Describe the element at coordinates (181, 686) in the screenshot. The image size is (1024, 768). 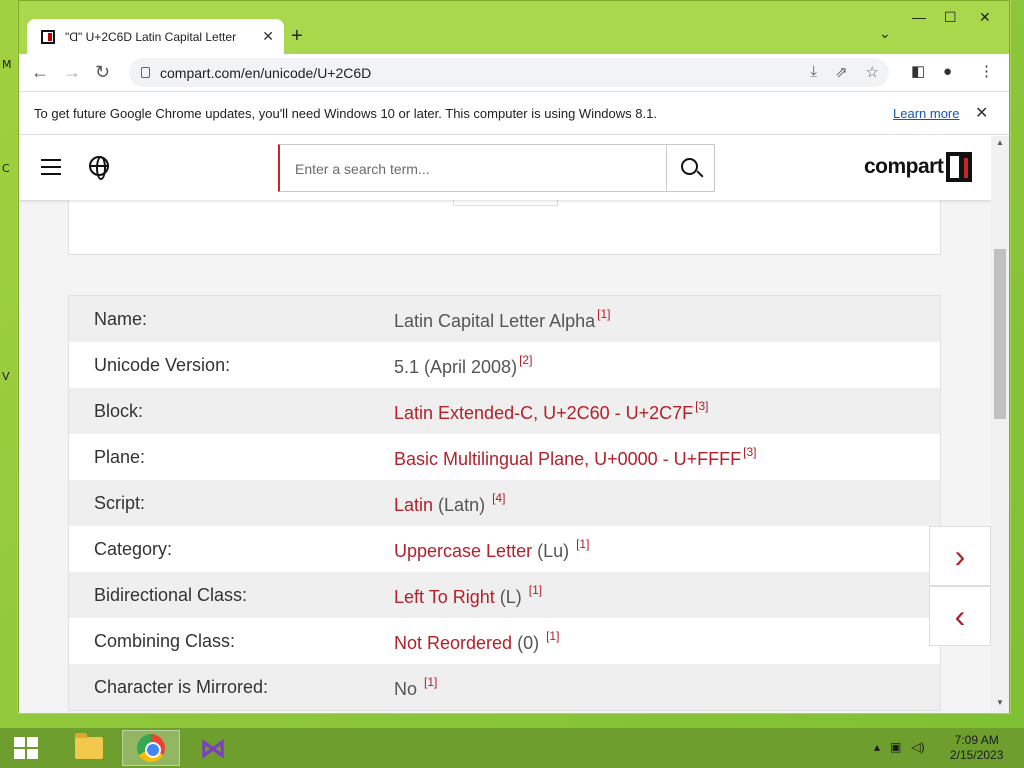
I see `property-key: Character is Mirrored:` at that location.